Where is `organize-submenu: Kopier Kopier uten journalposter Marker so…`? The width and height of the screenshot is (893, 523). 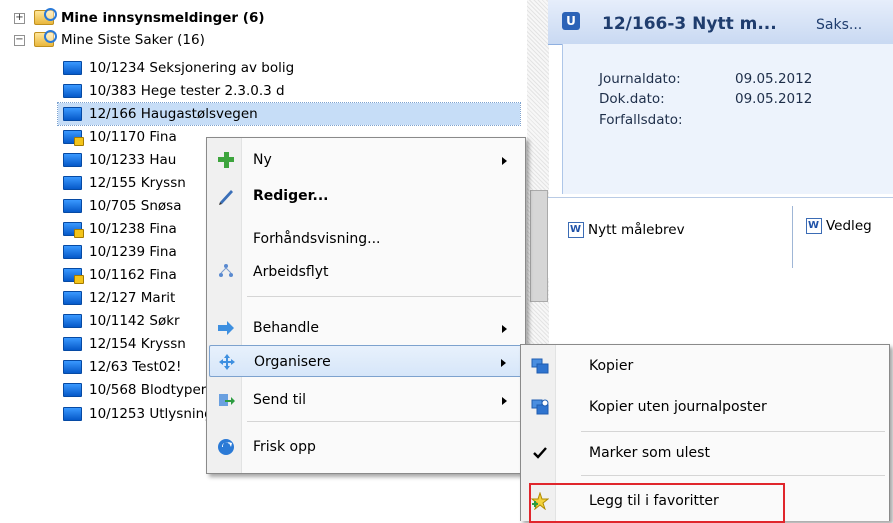
organize-submenu: Kopier Kopier uten journalposter Marker so… is located at coordinates (705, 433).